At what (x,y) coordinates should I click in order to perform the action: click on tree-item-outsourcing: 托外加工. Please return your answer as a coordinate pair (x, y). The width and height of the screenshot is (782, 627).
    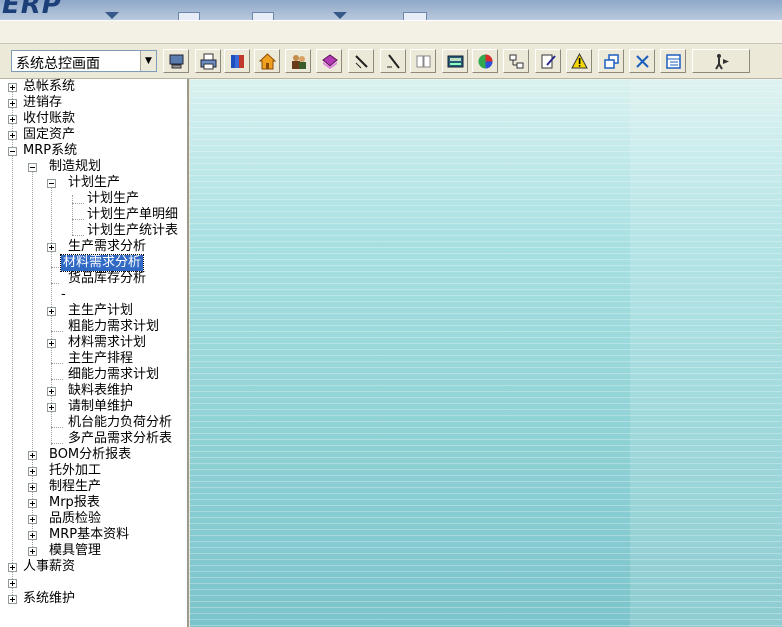
    Looking at the image, I should click on (75, 471).